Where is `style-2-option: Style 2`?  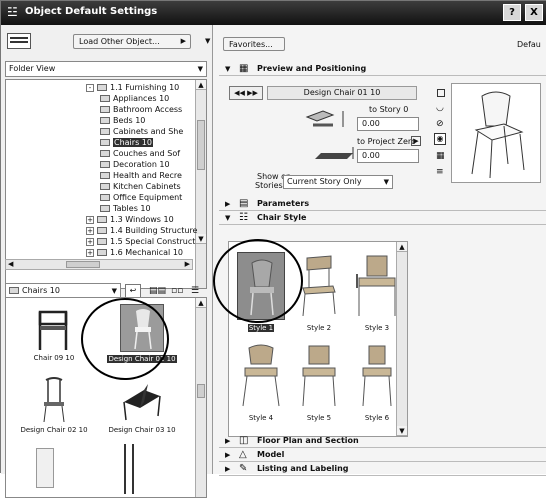 style-2-option: Style 2 is located at coordinates (319, 291).